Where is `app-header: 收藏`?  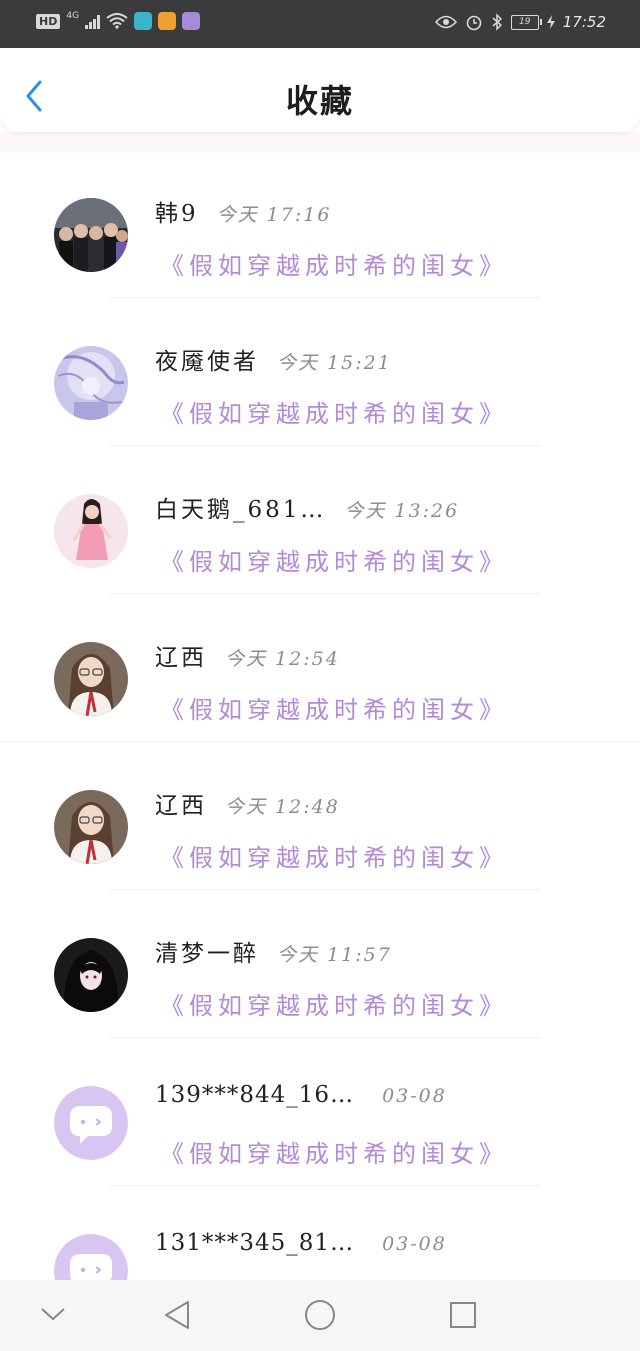
app-header: 收藏 is located at coordinates (320, 90).